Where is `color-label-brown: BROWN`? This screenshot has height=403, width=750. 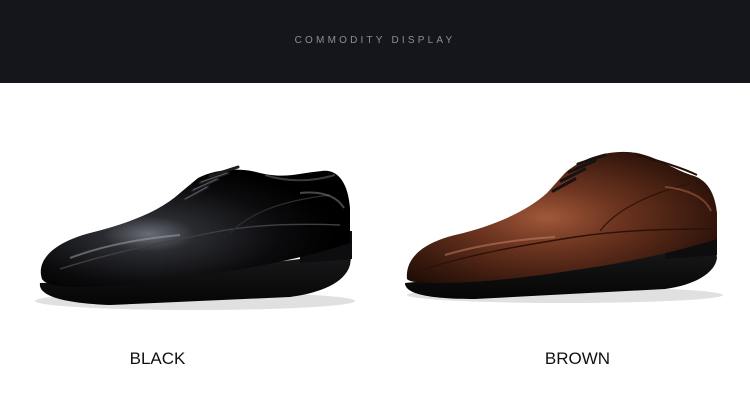
color-label-brown: BROWN is located at coordinates (577, 358).